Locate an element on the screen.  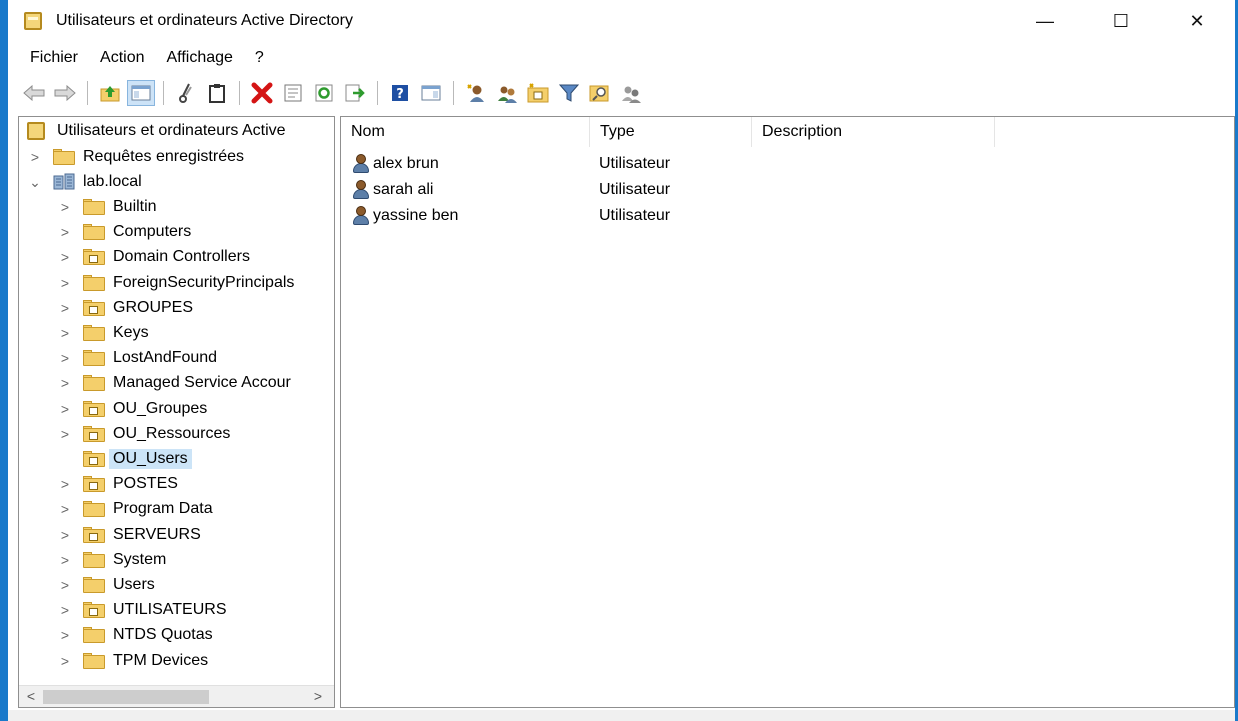
user-name: sarah ali is located at coordinates (403, 189).